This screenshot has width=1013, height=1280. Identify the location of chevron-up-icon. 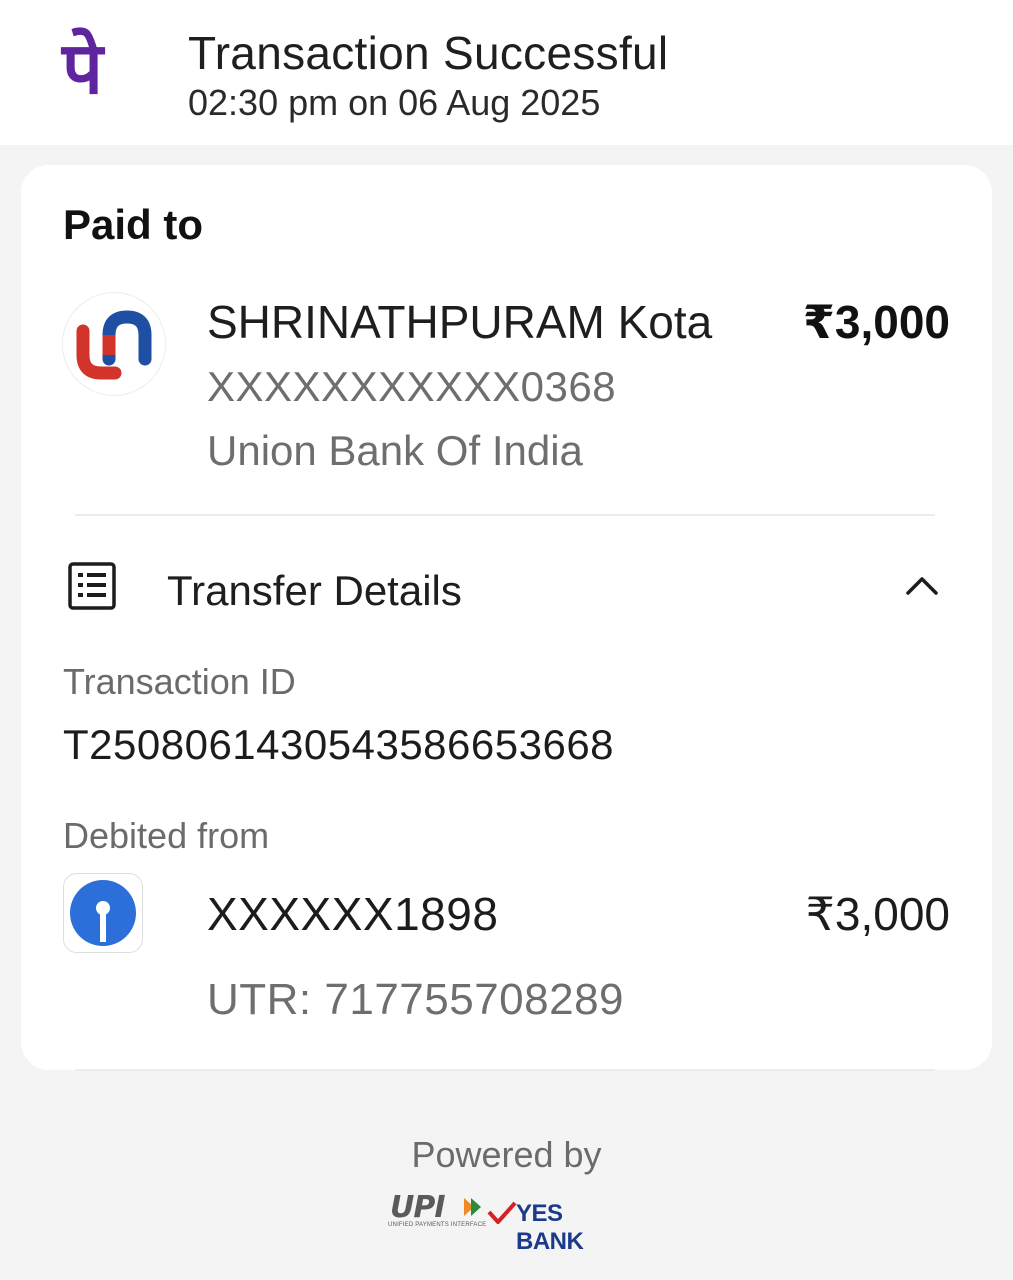
(922, 584).